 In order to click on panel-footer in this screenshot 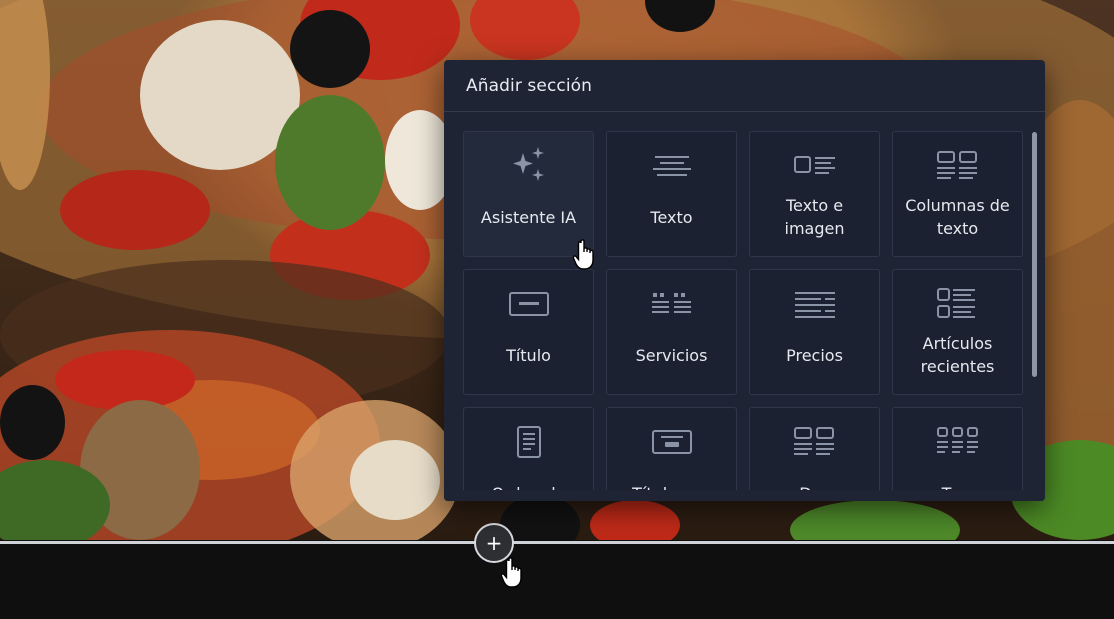, I will do `click(744, 495)`.